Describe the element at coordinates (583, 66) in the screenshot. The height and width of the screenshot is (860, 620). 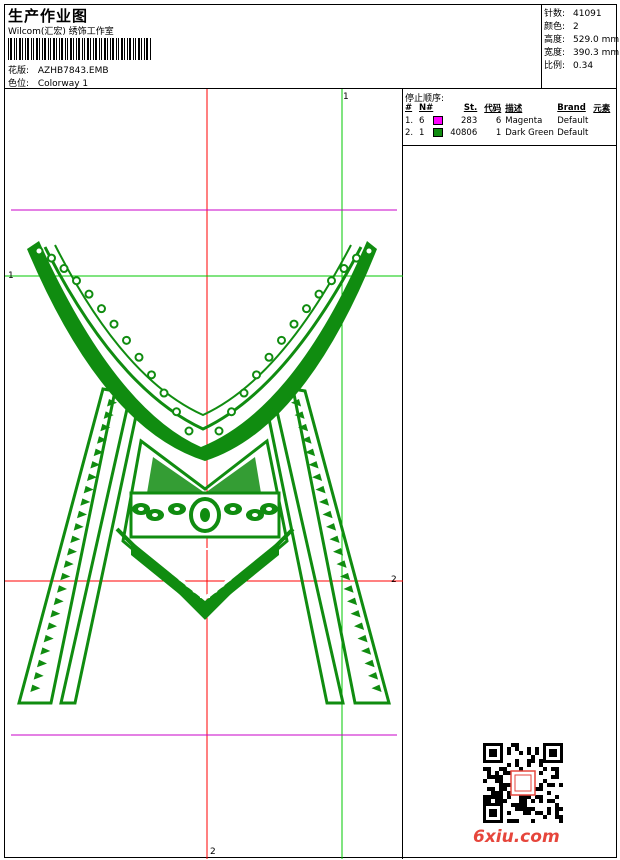
I see `stat-scale-value: 0.34` at that location.